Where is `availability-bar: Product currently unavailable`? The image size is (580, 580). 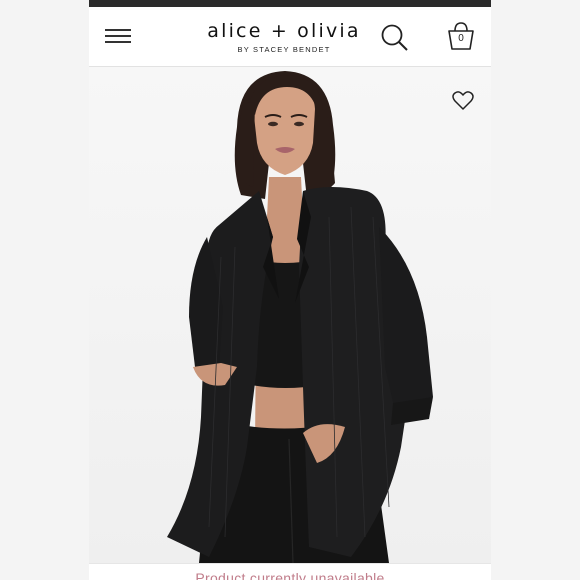 availability-bar: Product currently unavailable is located at coordinates (290, 571).